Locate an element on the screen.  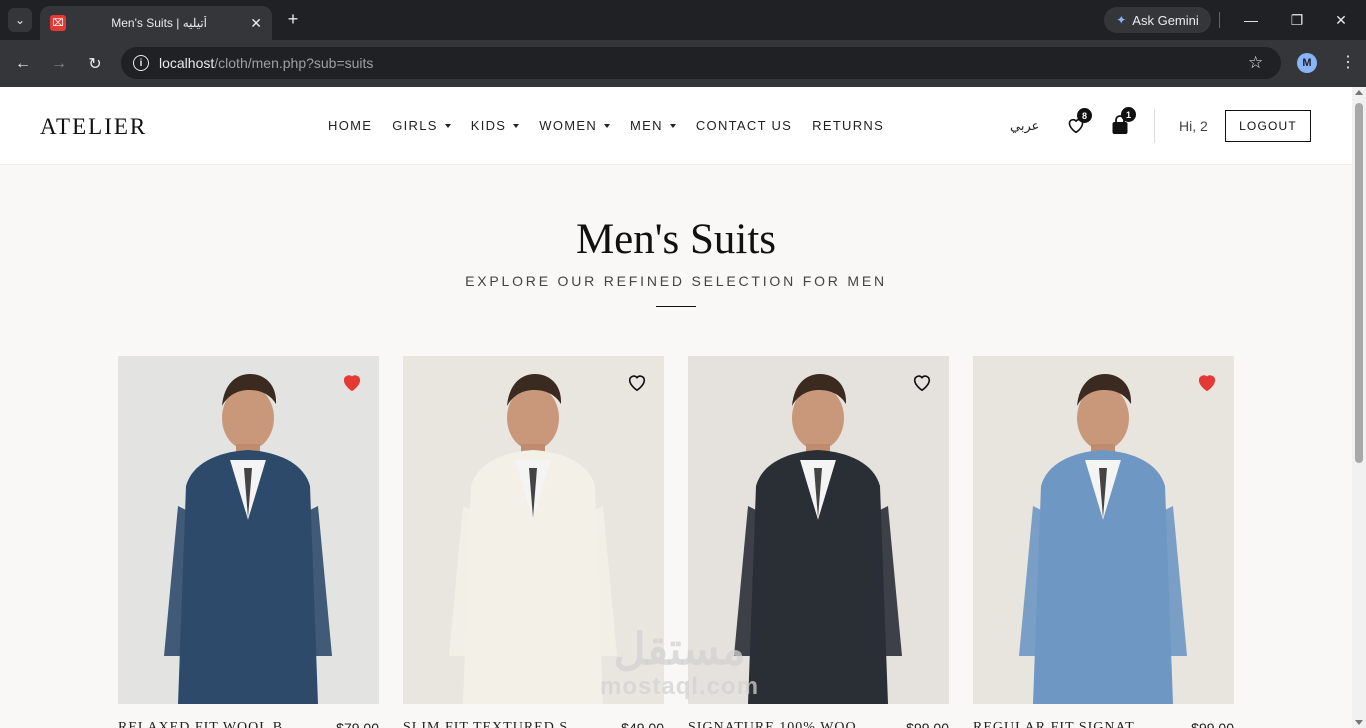
browser-menu-icon: ⋮ is located at coordinates (1348, 62).